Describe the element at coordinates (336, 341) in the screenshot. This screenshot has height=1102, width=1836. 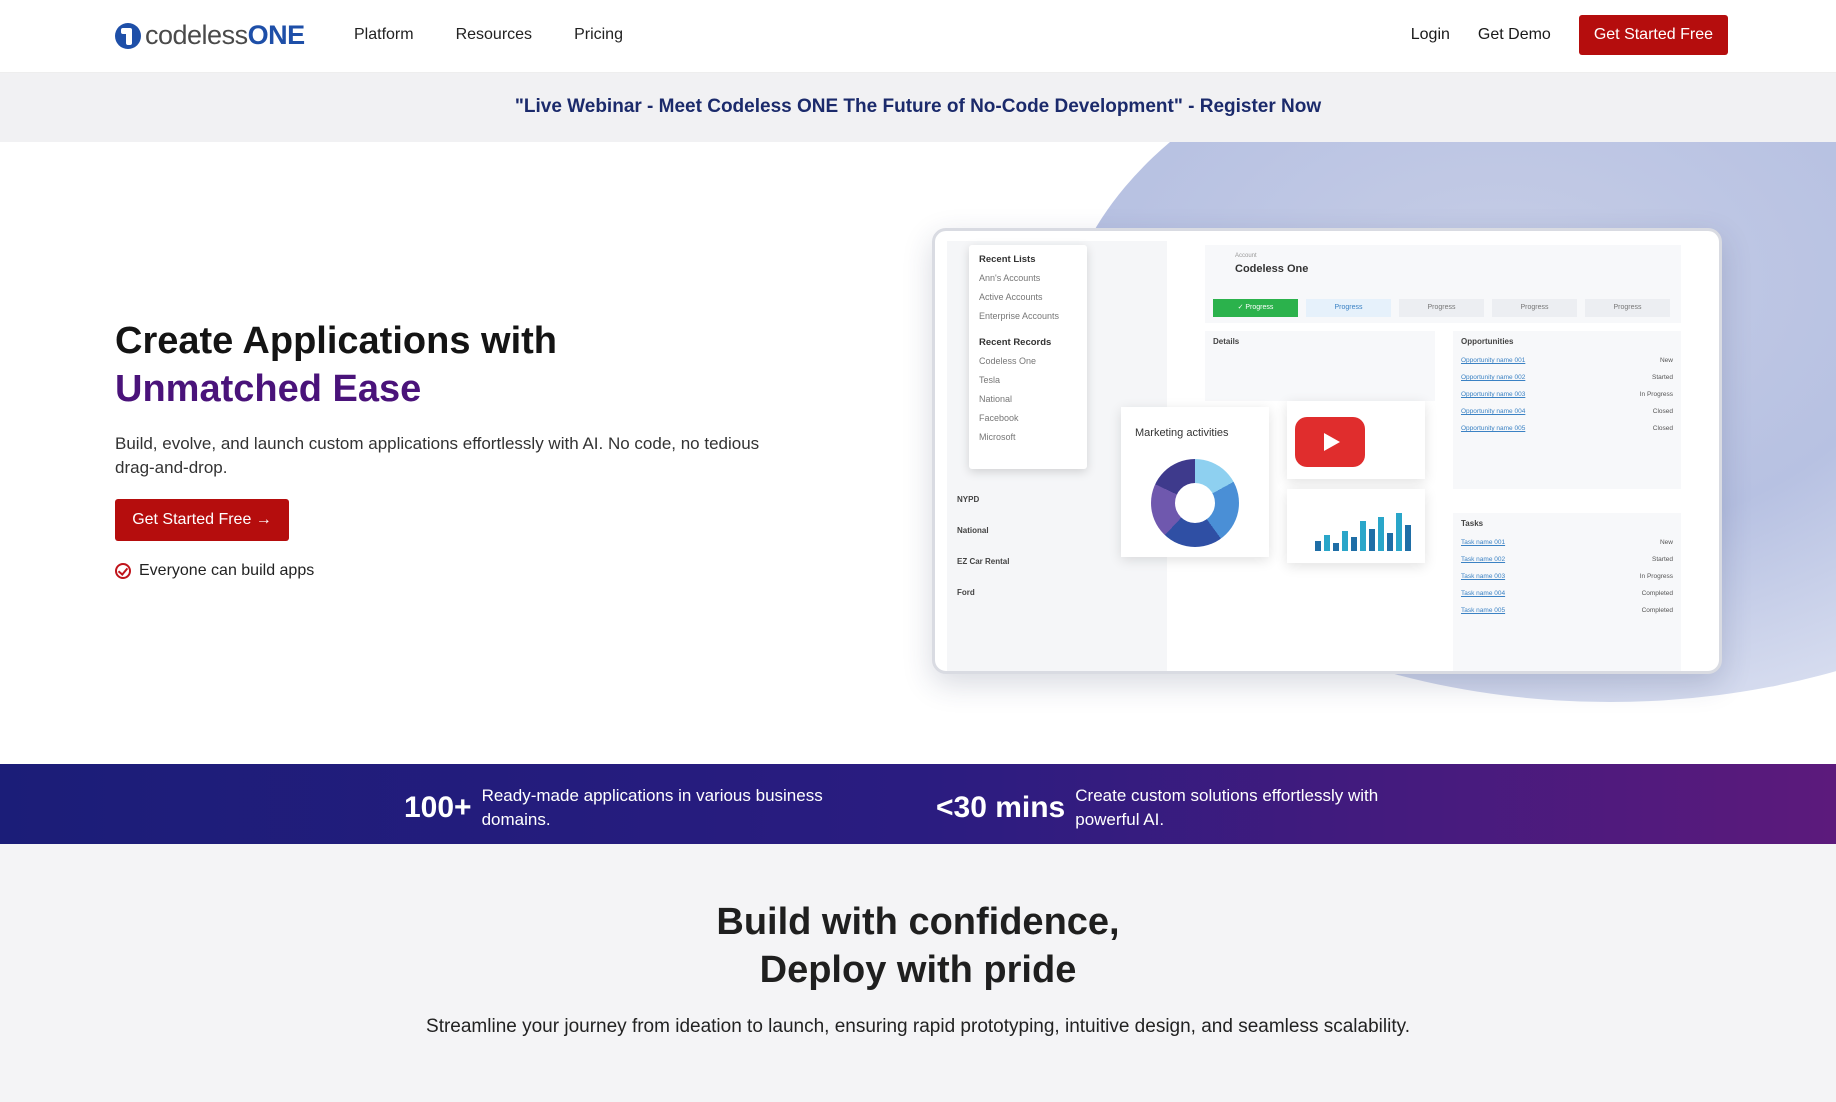
I see `hero-title-line1: Create Applications with` at that location.